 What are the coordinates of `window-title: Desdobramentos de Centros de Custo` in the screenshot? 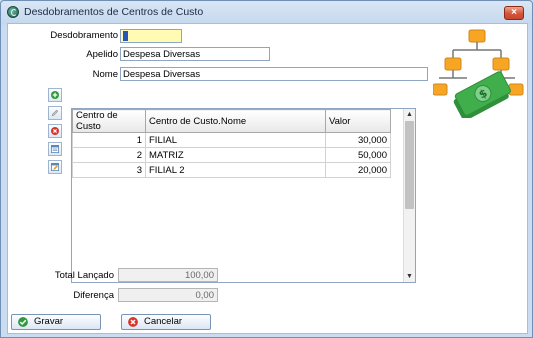 It's located at (114, 12).